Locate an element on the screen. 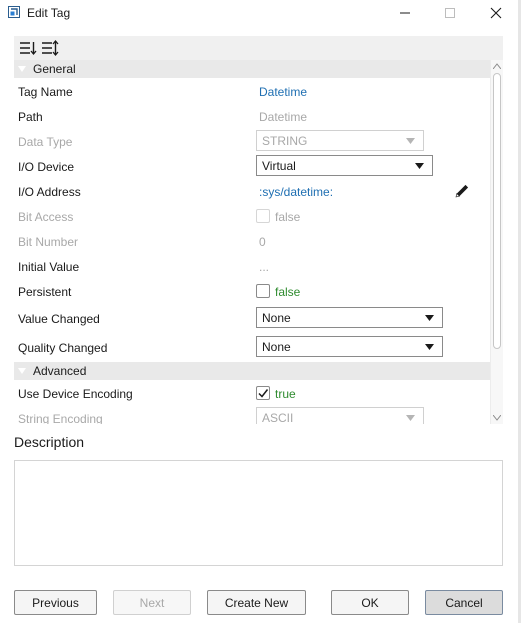 Image resolution: width=521 pixels, height=623 pixels. bit-access-checkbox is located at coordinates (263, 216).